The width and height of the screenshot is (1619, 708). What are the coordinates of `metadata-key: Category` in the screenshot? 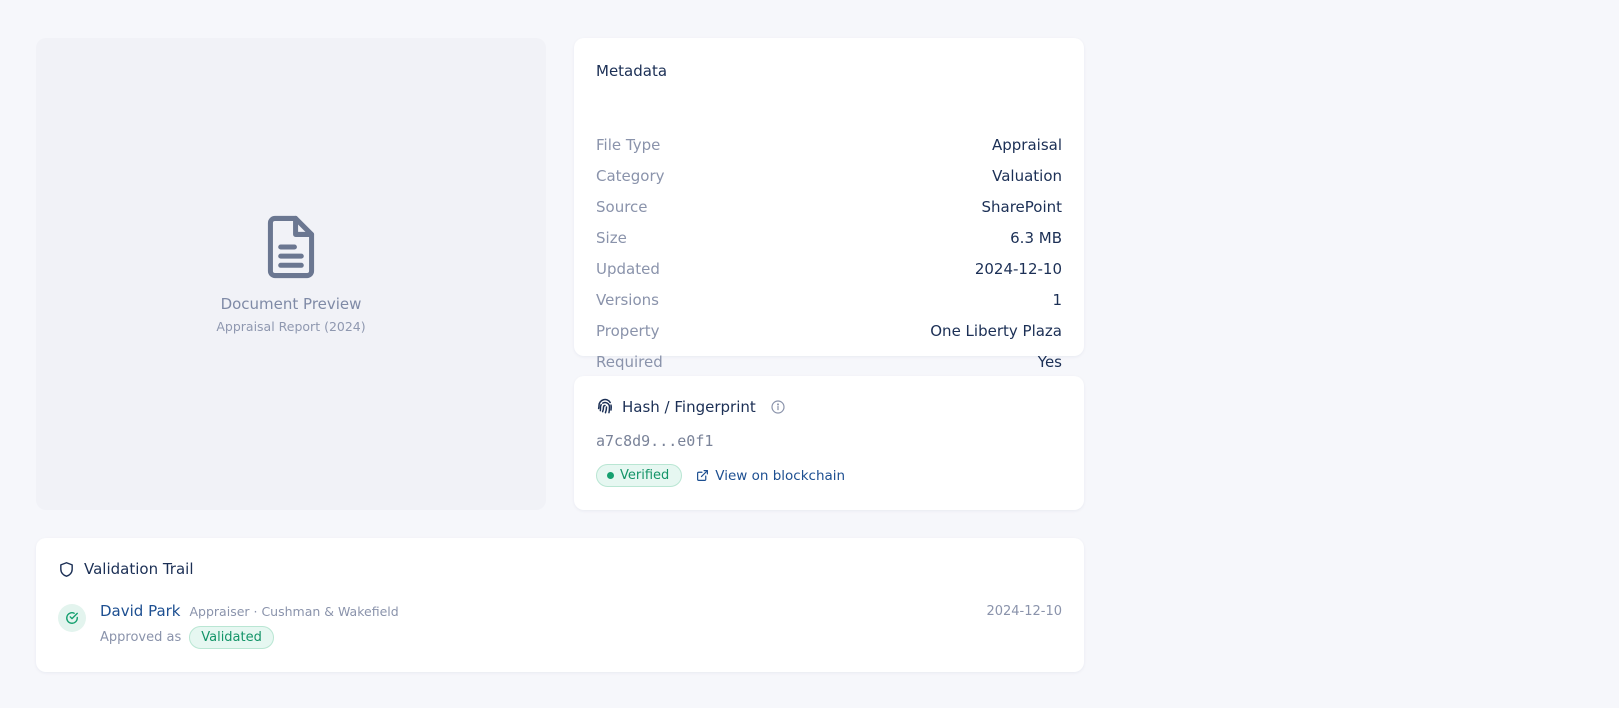 It's located at (630, 175).